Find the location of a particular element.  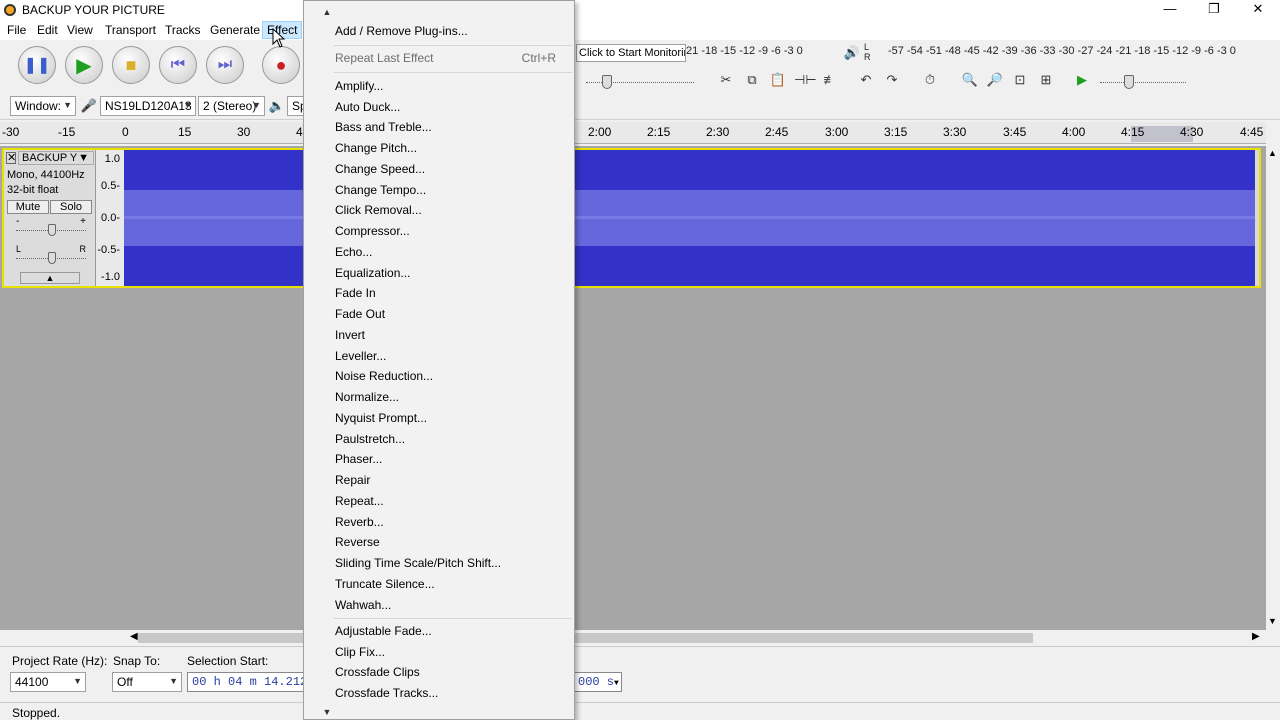

vertical-scrollbar: ▲ ▼ is located at coordinates (1273, 388).